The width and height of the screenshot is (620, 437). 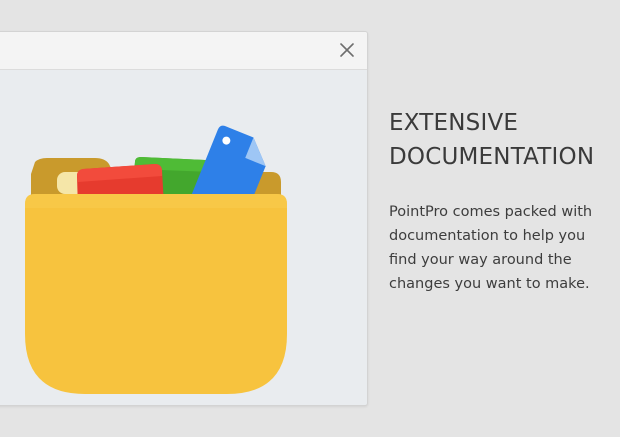 What do you see at coordinates (183, 51) in the screenshot?
I see `dialog-header` at bounding box center [183, 51].